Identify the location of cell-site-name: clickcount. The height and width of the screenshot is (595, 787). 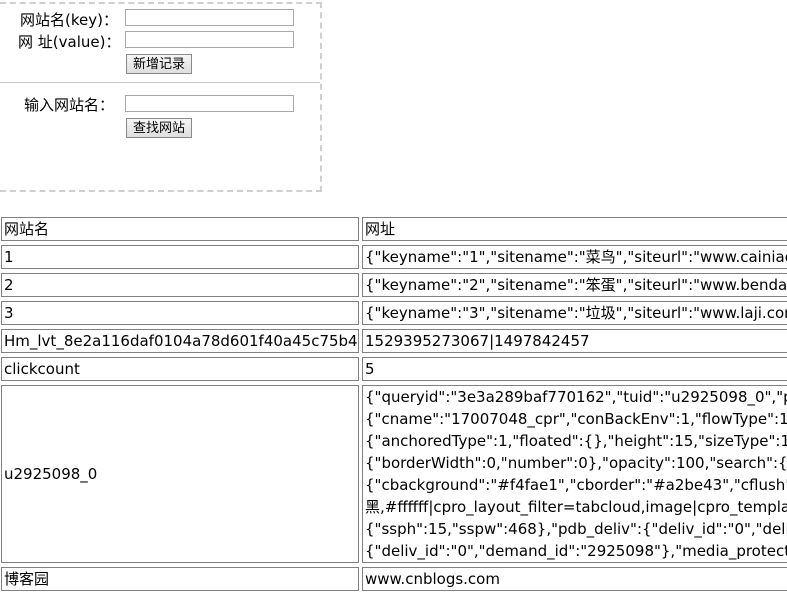
(180, 369).